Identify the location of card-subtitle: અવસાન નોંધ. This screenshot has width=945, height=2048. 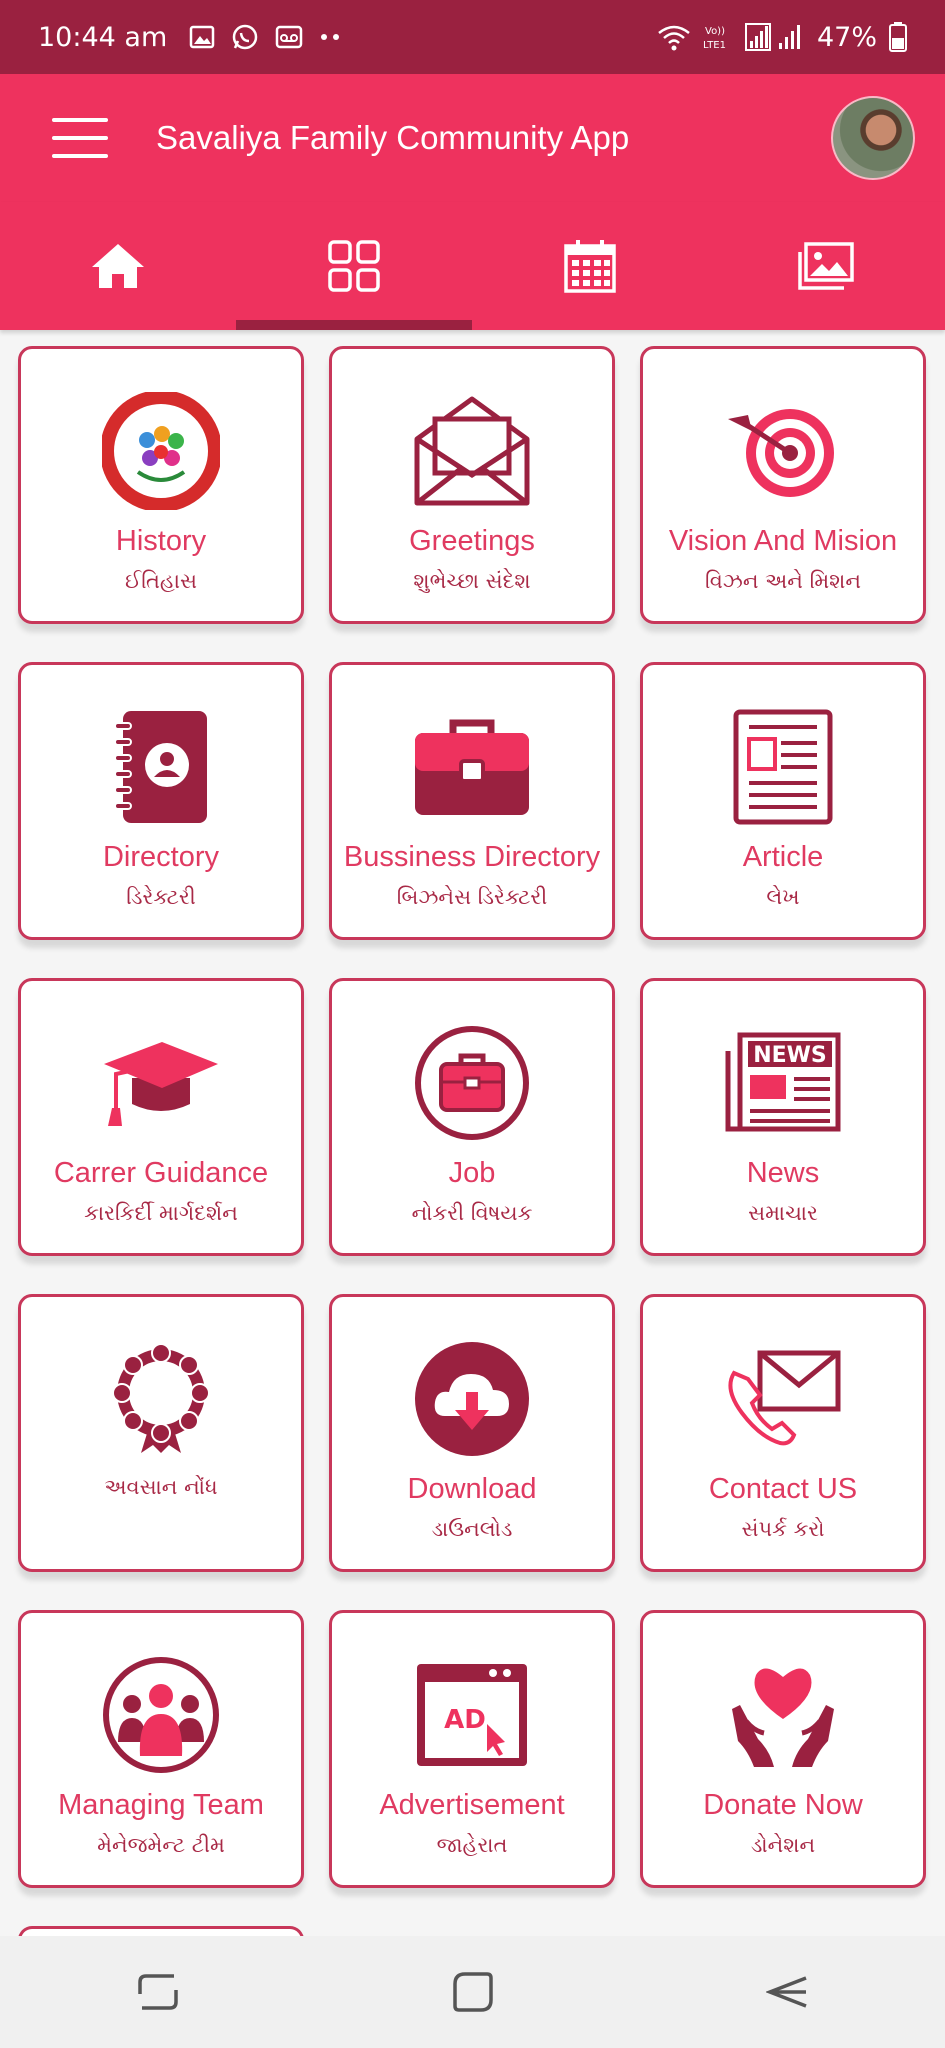
(161, 1487).